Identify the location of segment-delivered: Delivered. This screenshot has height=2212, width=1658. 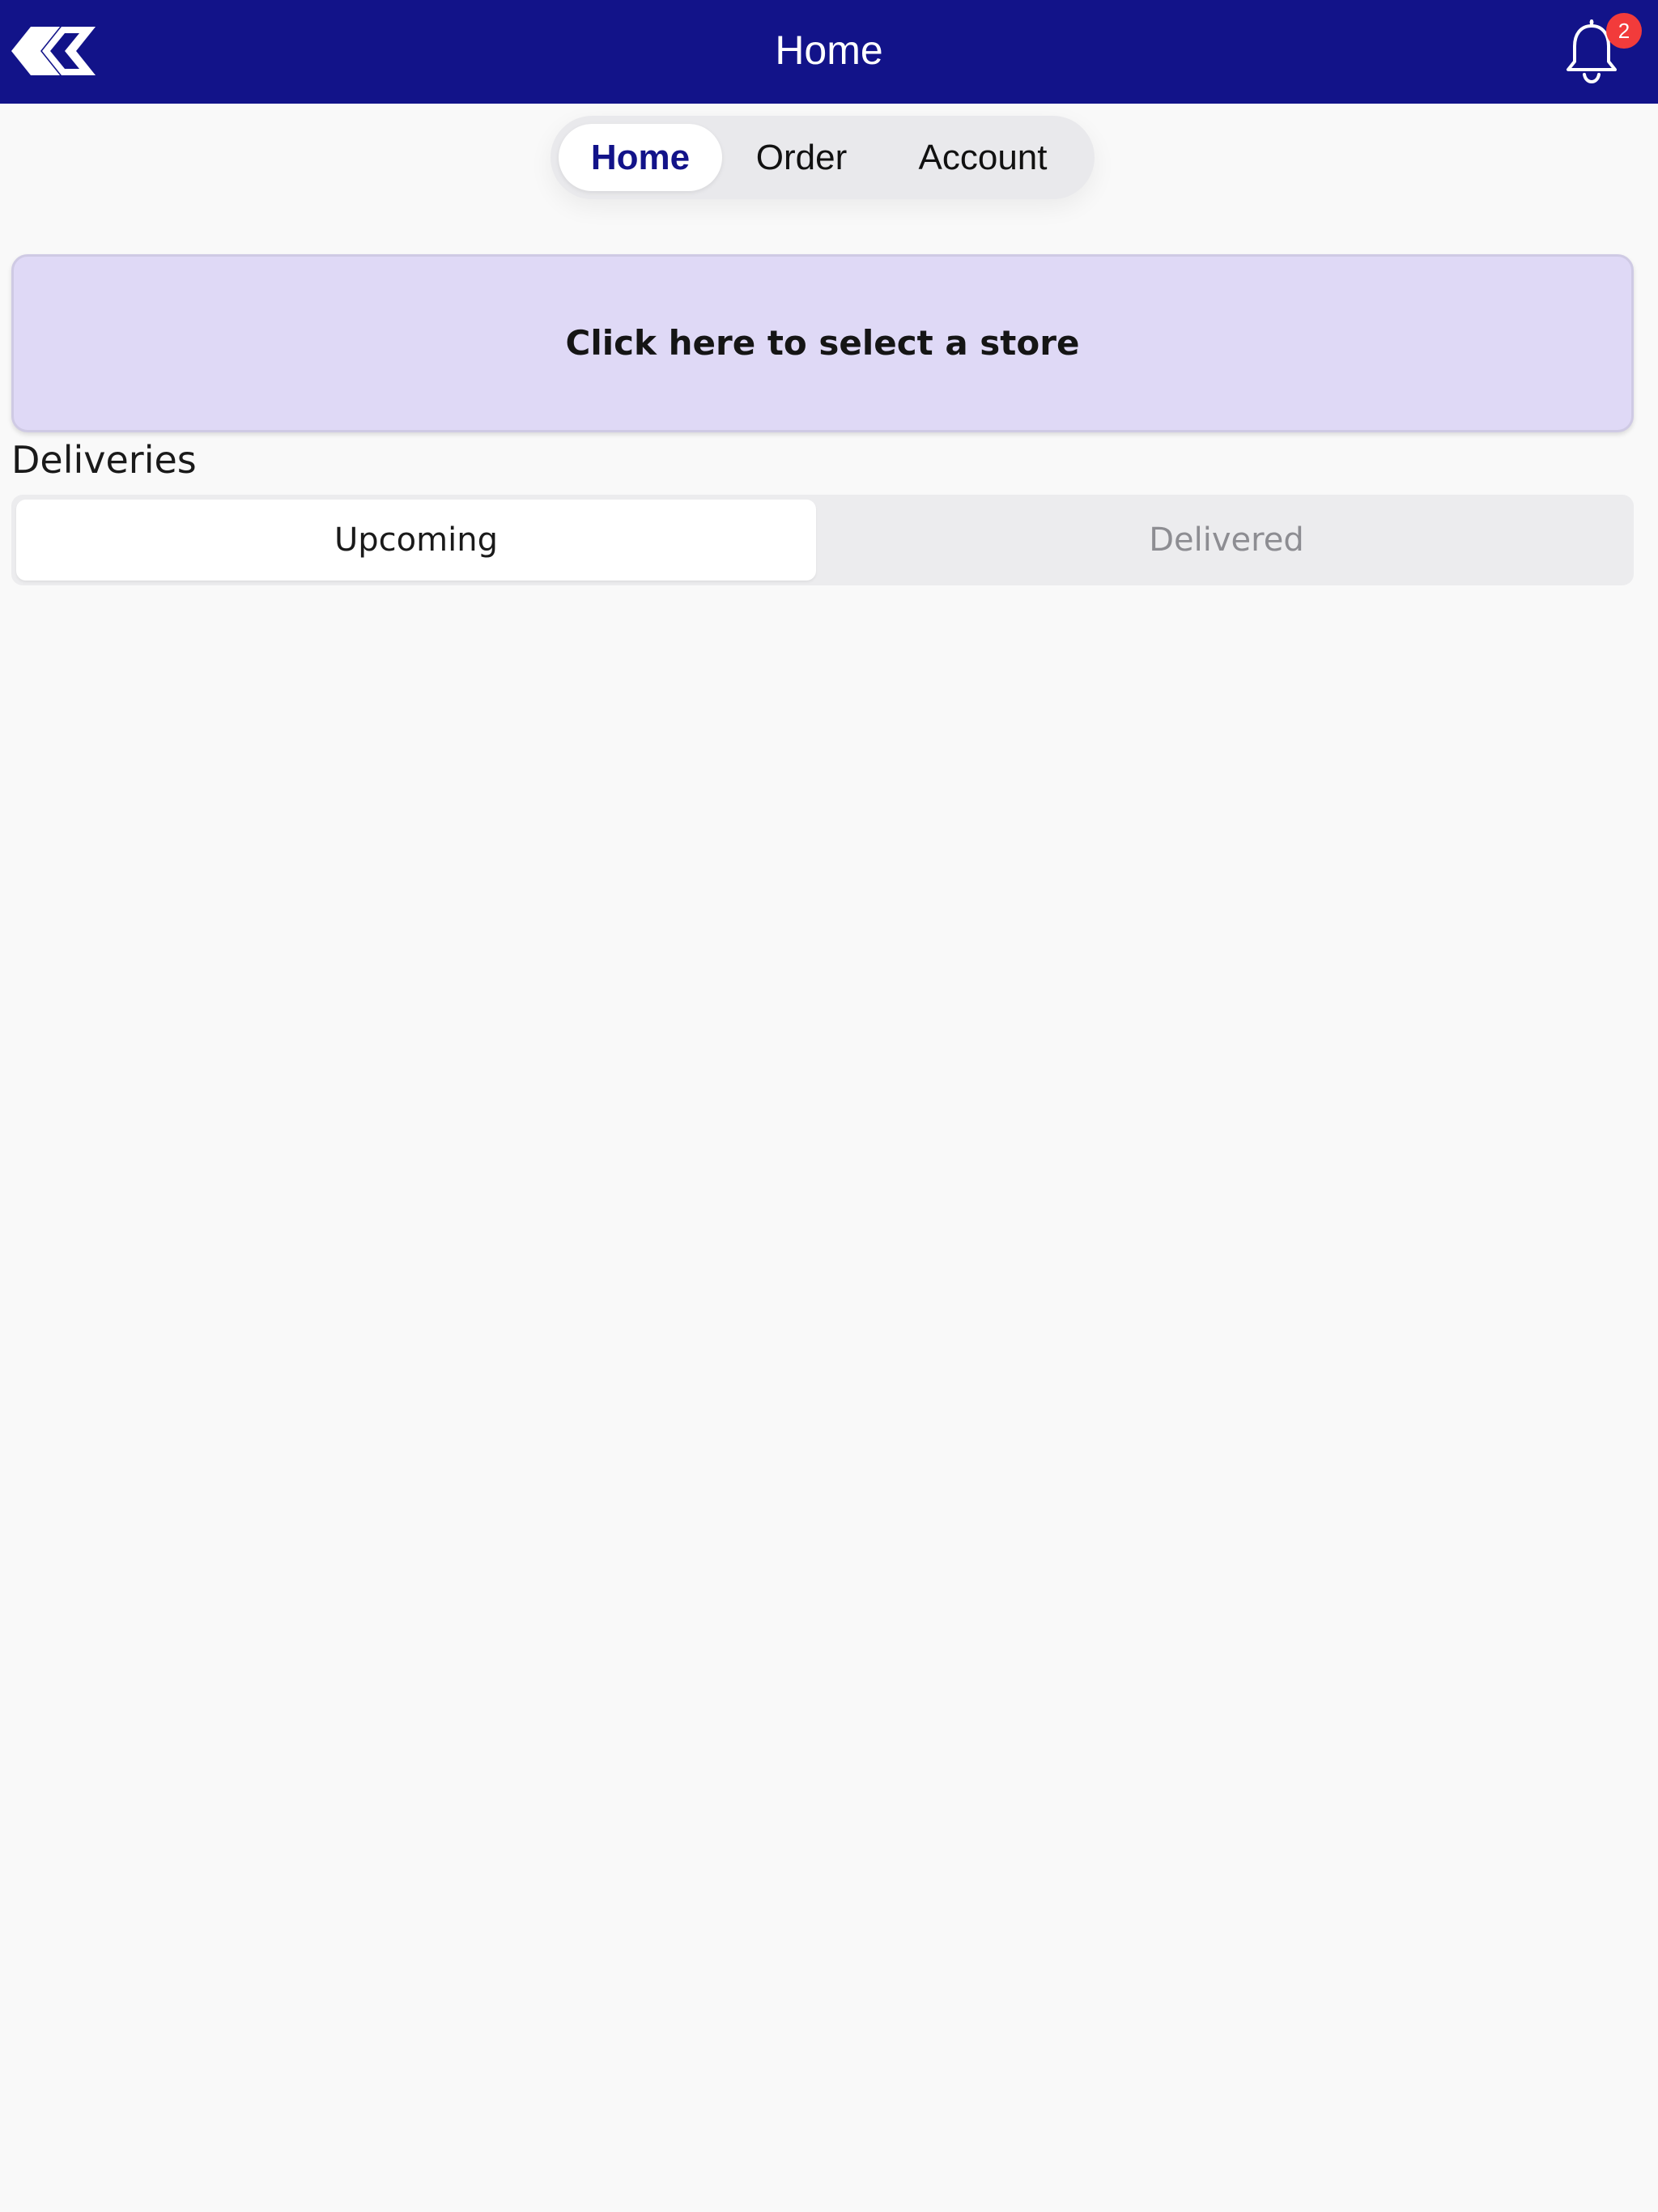
(1226, 540).